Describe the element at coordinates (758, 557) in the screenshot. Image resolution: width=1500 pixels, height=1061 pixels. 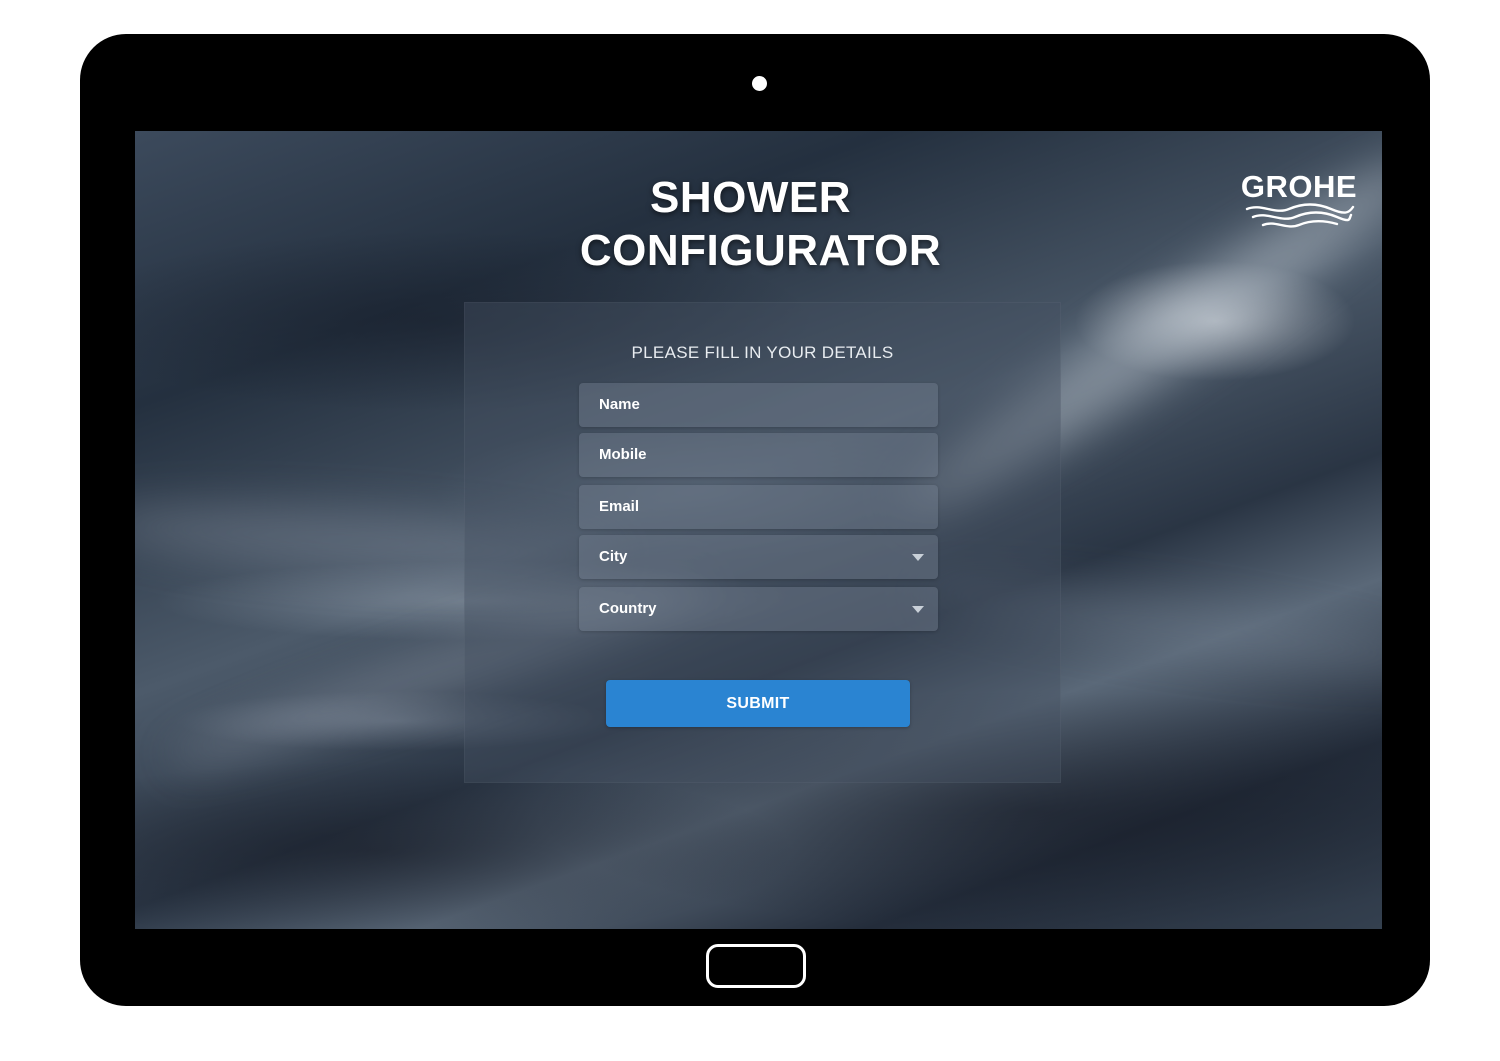
I see `city-select: City` at that location.